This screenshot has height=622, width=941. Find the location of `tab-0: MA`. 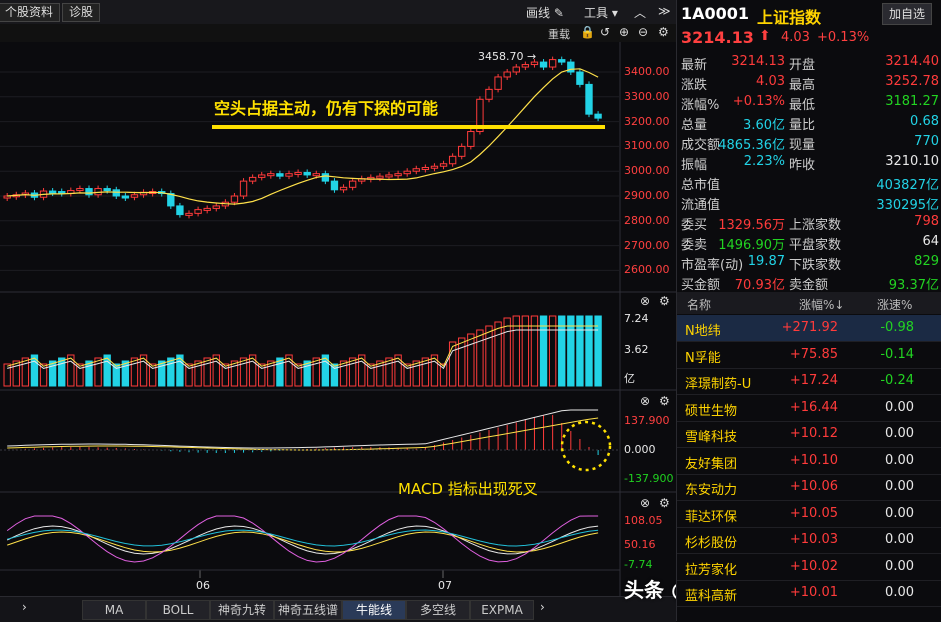

tab-0: MA is located at coordinates (114, 610).